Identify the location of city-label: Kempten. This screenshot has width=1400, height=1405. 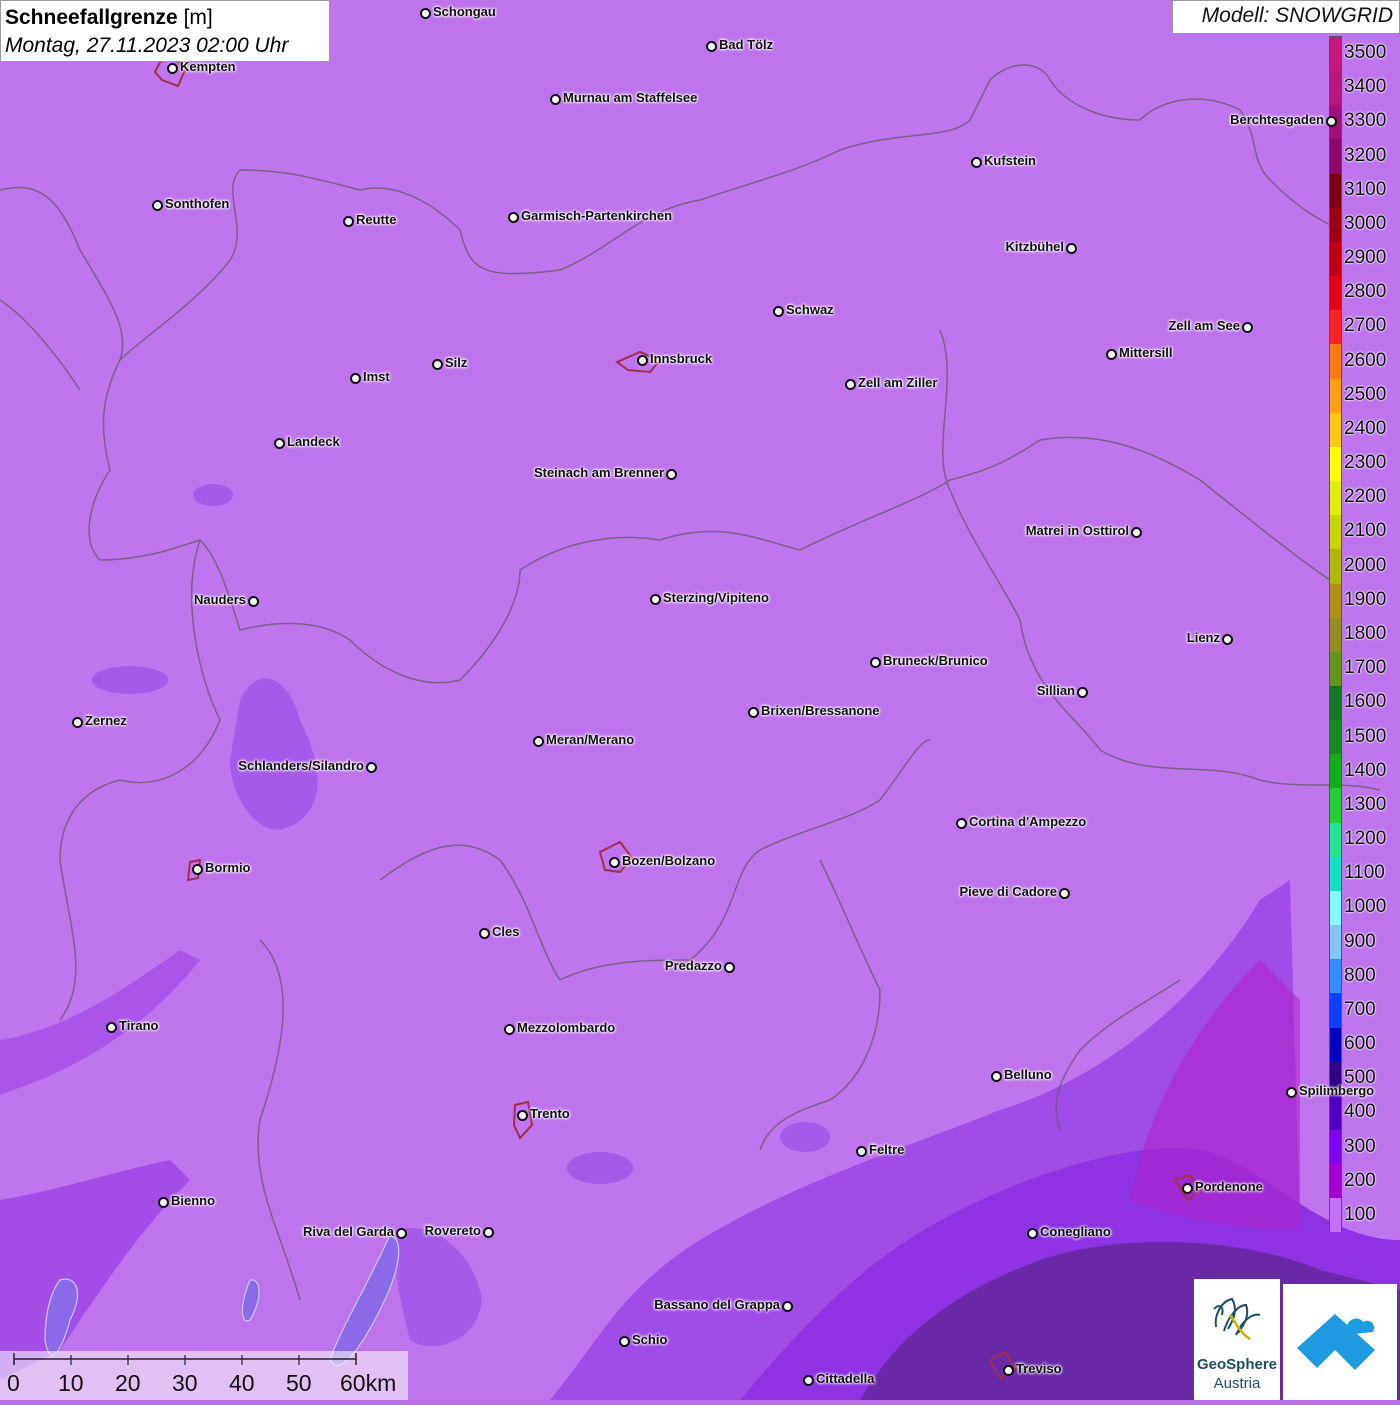
(208, 66).